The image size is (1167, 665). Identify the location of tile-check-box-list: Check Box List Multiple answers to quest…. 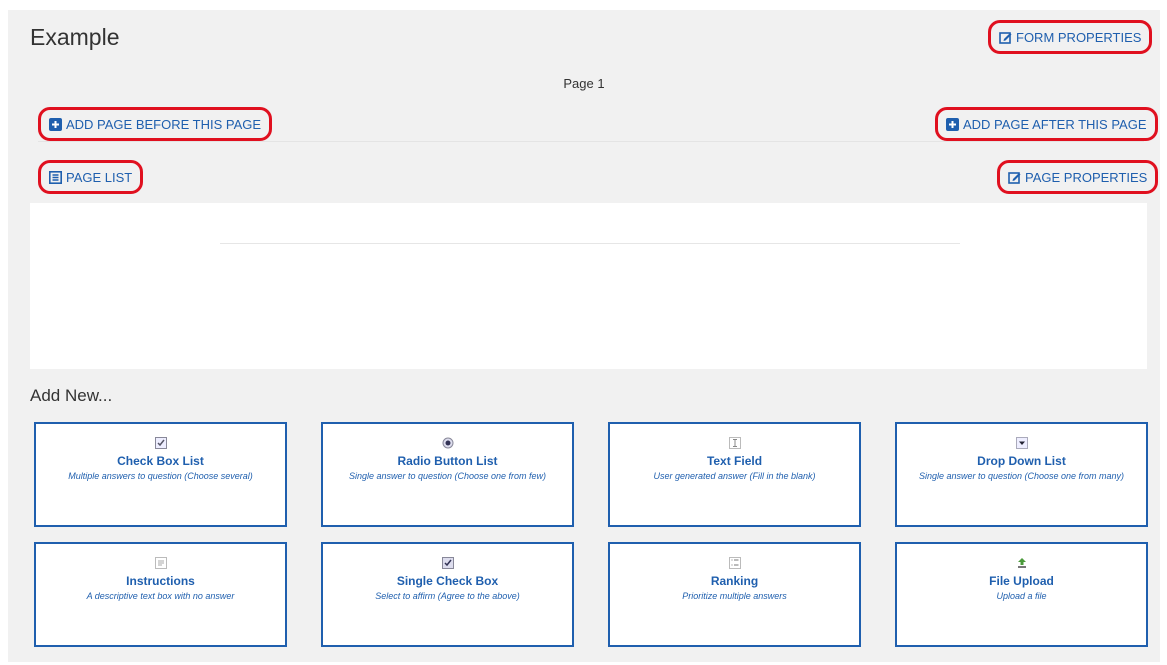
(160, 474).